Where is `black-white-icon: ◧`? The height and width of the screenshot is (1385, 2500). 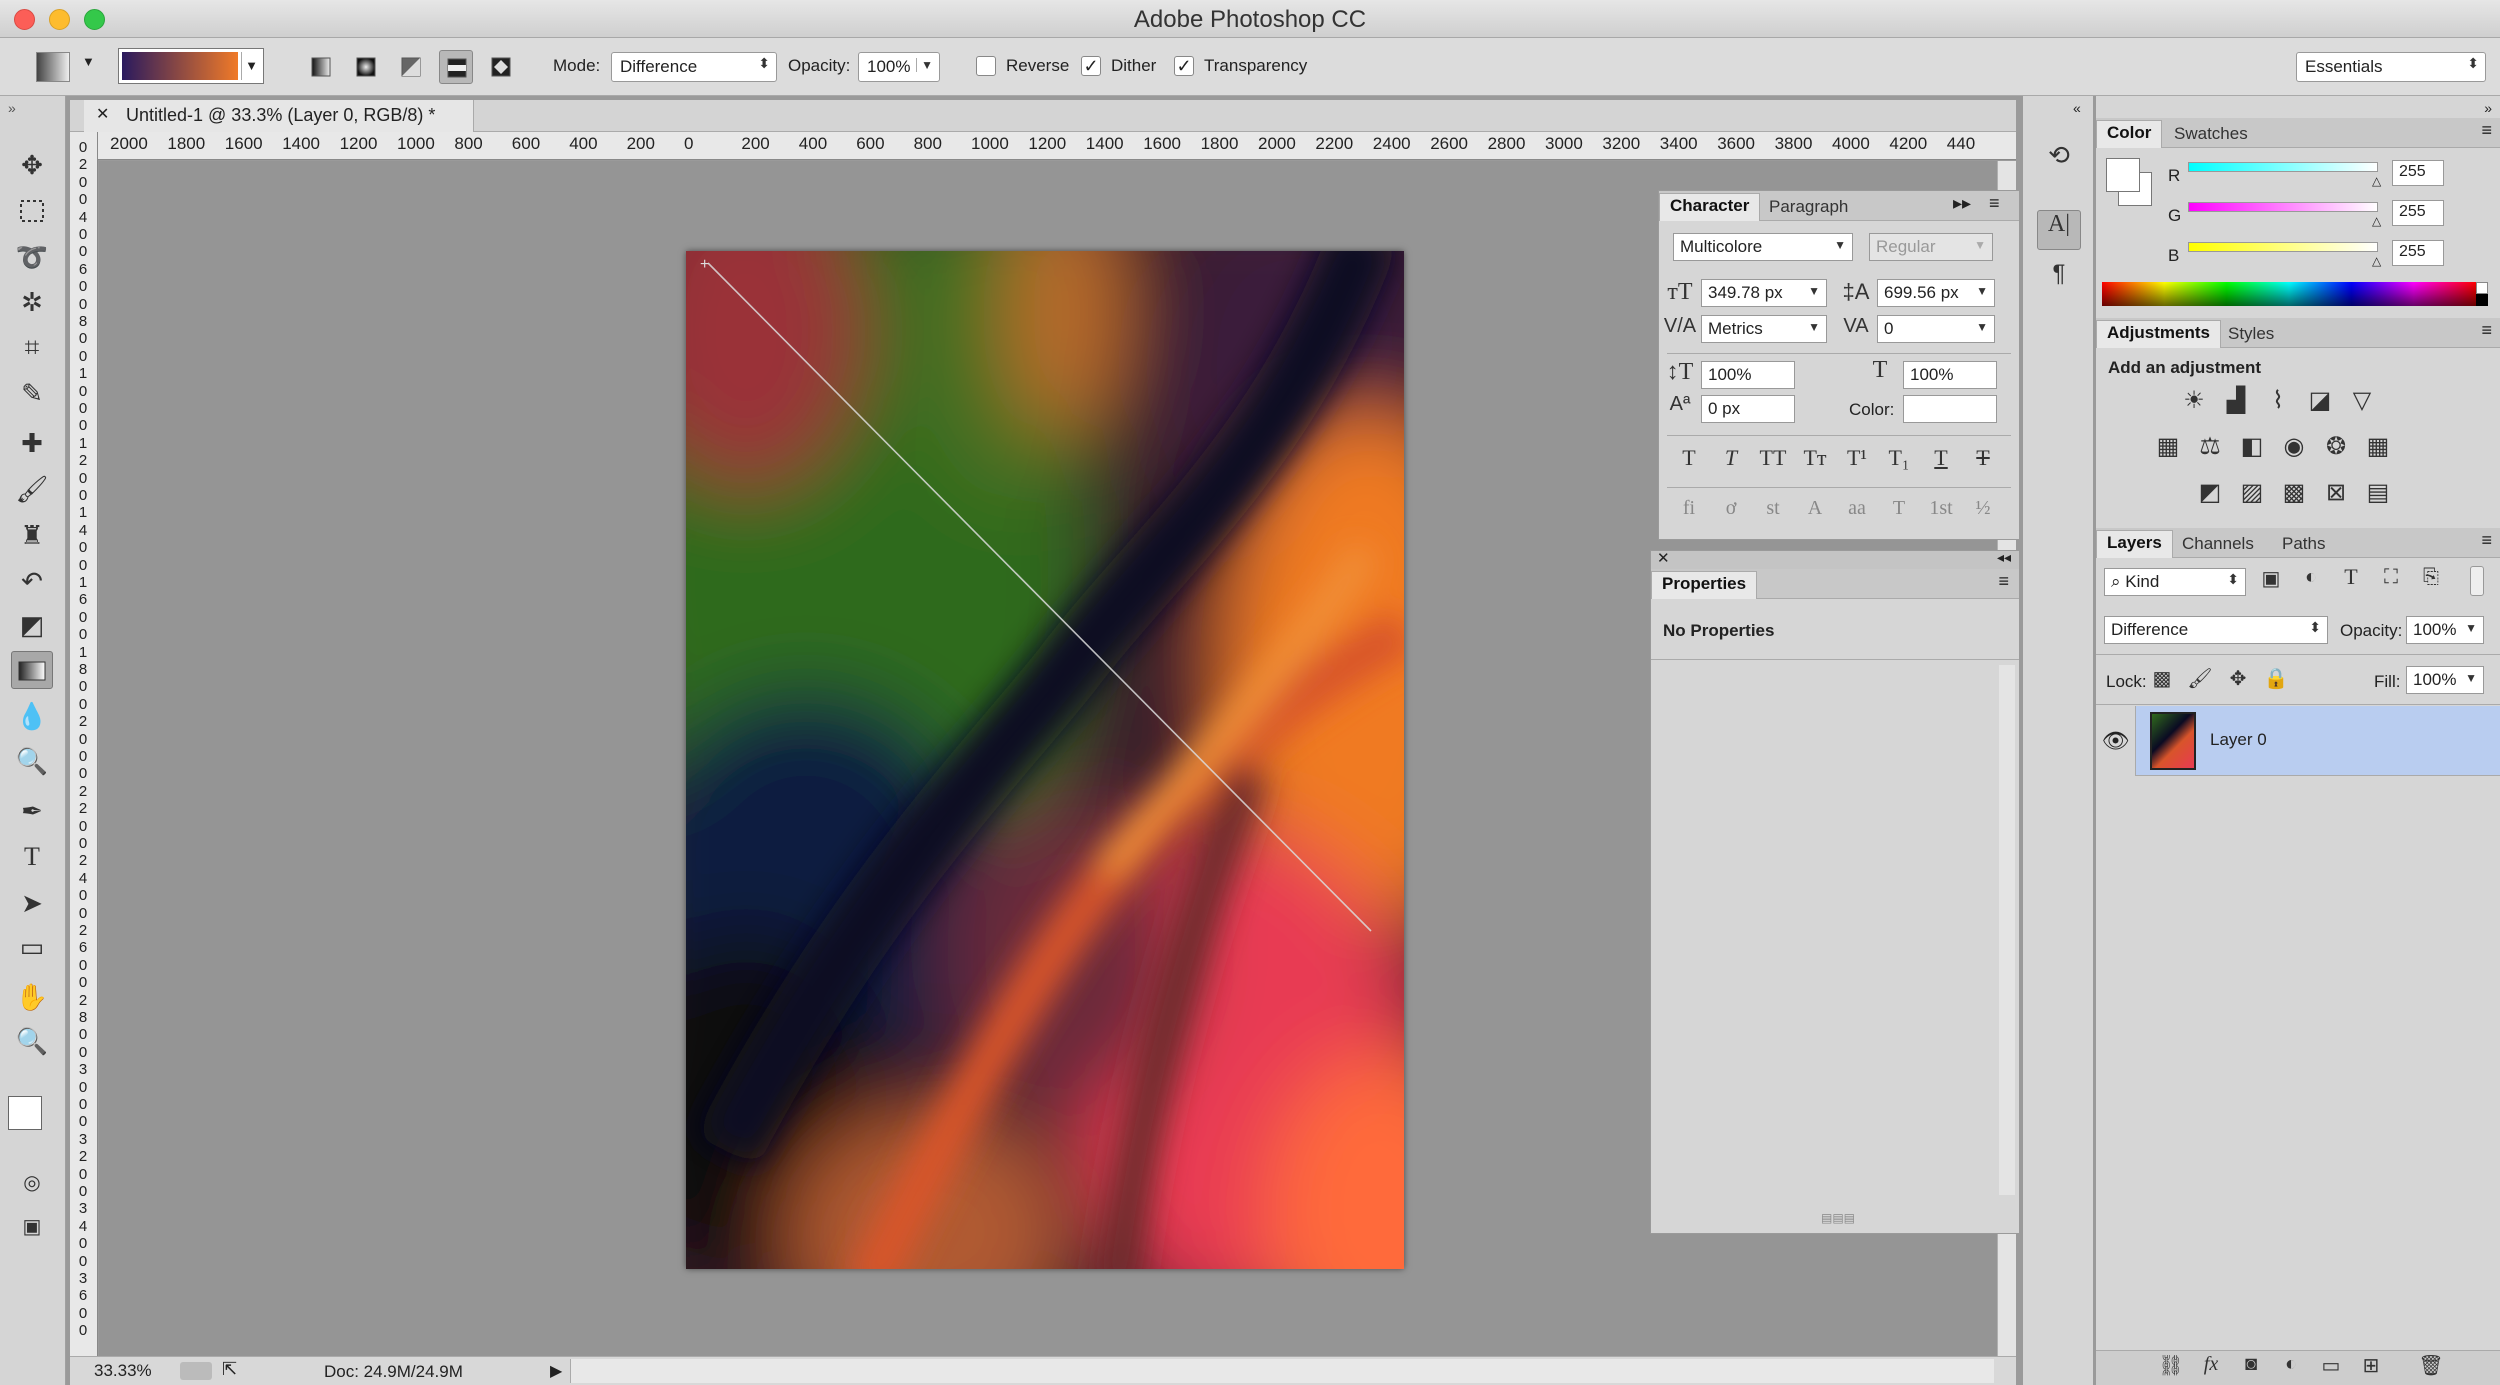
black-white-icon: ◧ is located at coordinates (2252, 446).